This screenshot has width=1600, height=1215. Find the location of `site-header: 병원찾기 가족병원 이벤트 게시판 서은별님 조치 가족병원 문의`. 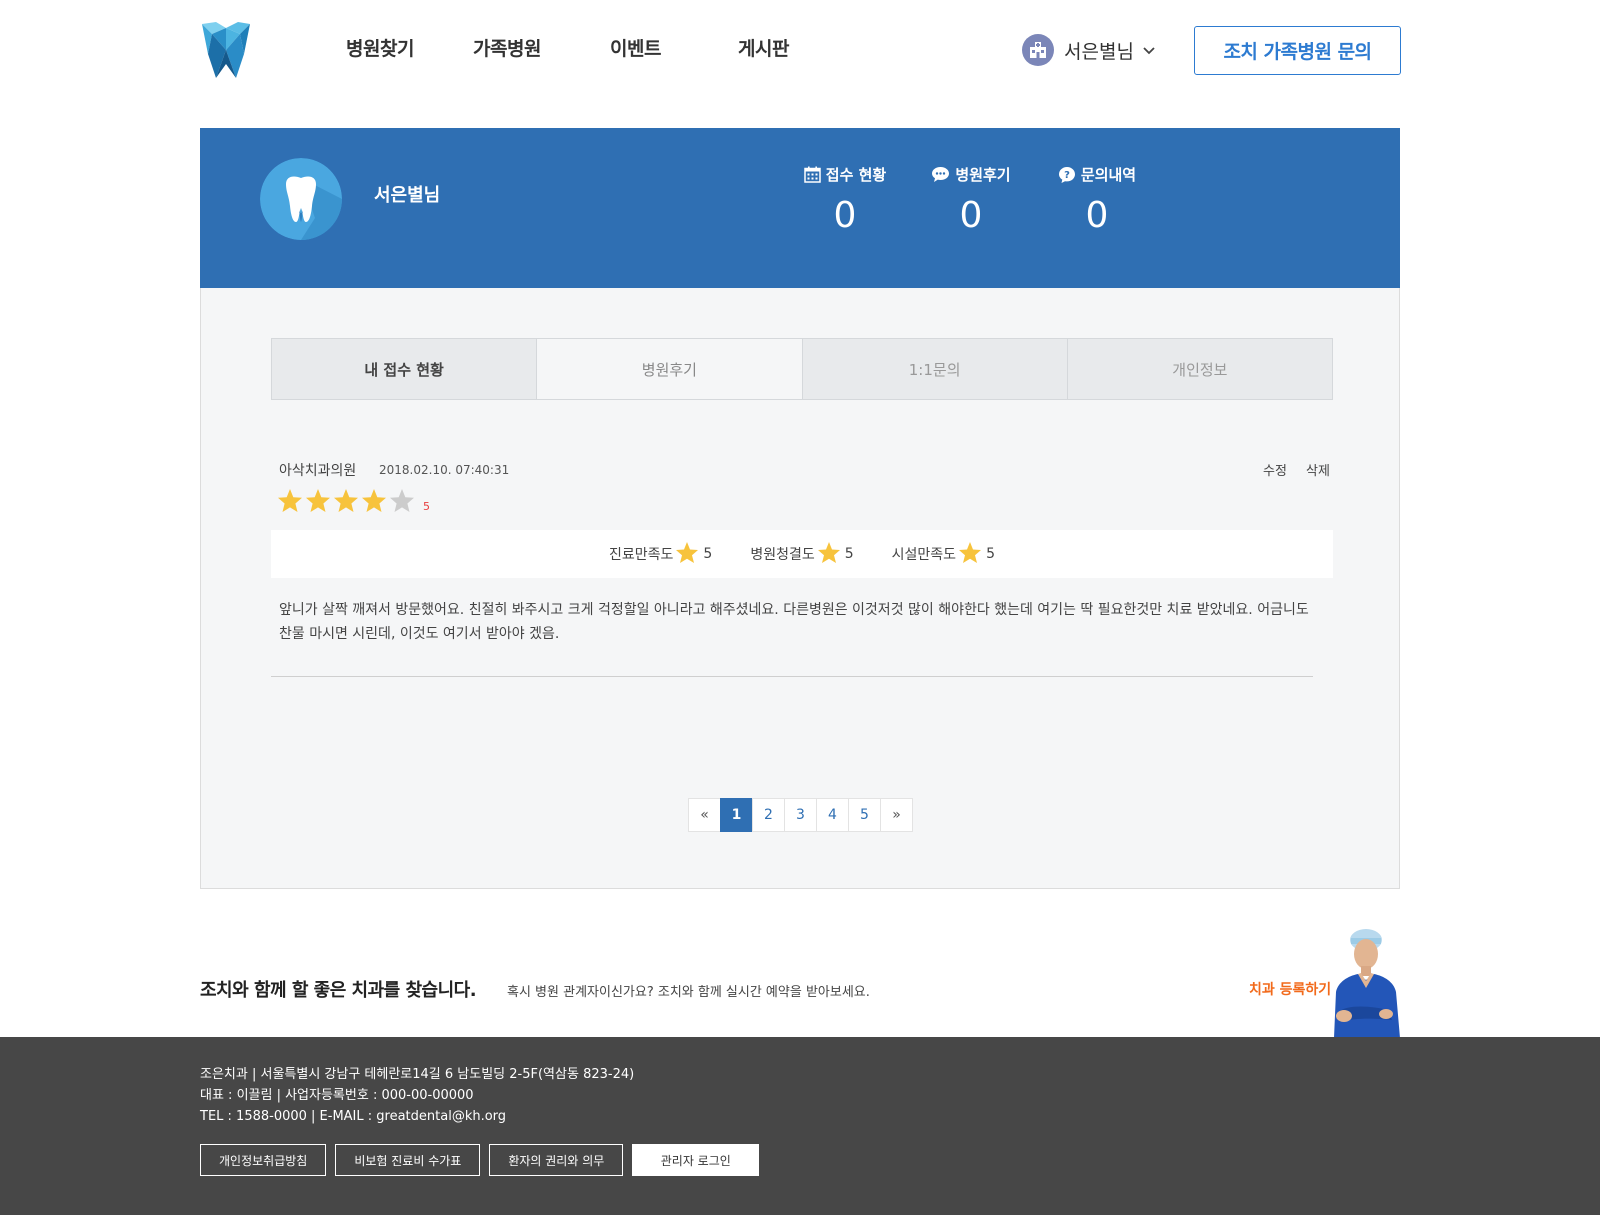

site-header: 병원찾기 가족병원 이벤트 게시판 서은별님 조치 가족병원 문의 is located at coordinates (800, 50).